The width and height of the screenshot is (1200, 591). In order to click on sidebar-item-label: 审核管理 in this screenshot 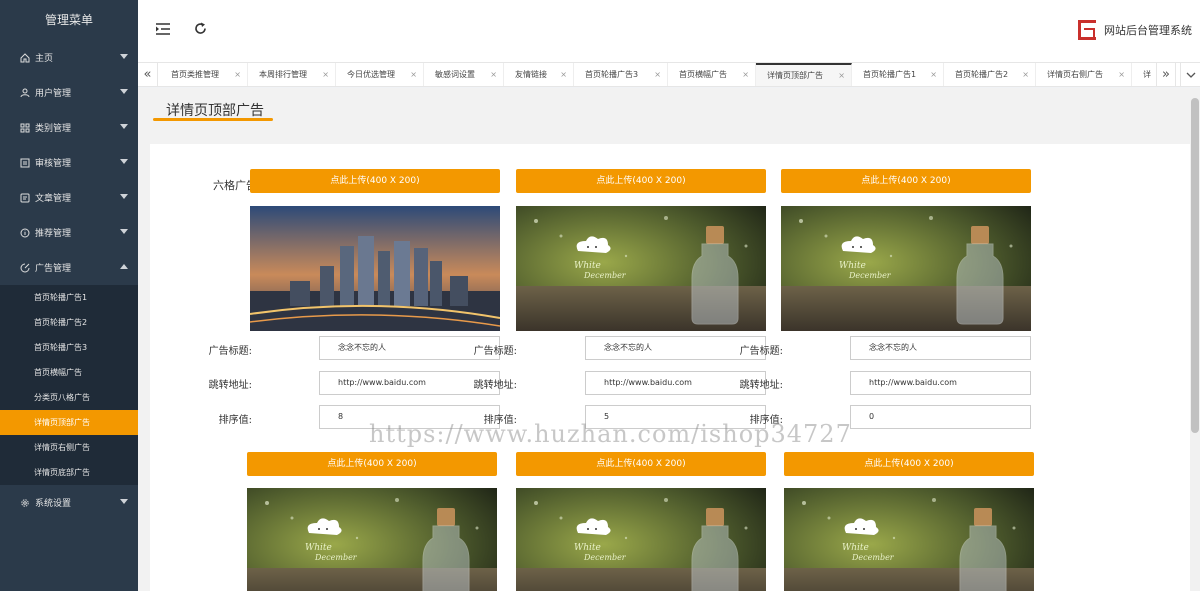, I will do `click(53, 164)`.